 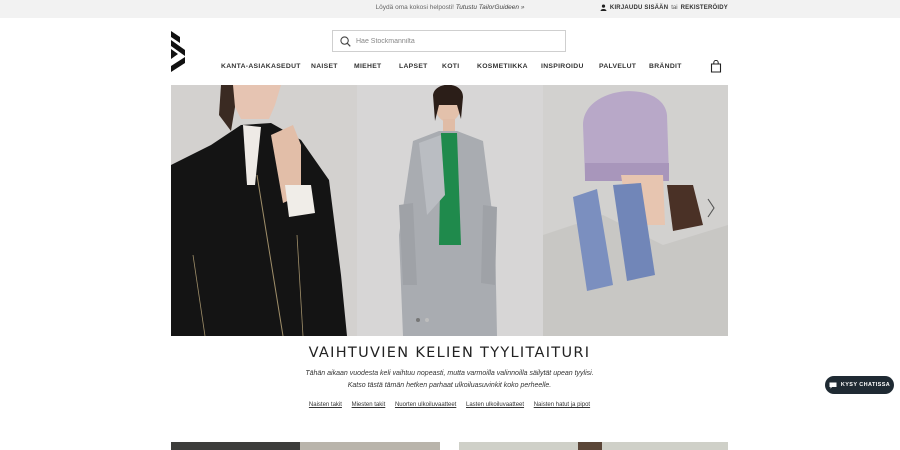 I want to click on cart-icon, so click(x=716, y=66).